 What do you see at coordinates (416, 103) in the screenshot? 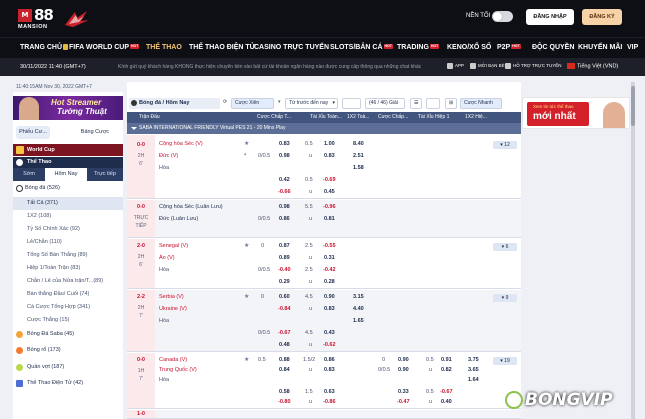
I see `list-view-icon: ☰` at bounding box center [416, 103].